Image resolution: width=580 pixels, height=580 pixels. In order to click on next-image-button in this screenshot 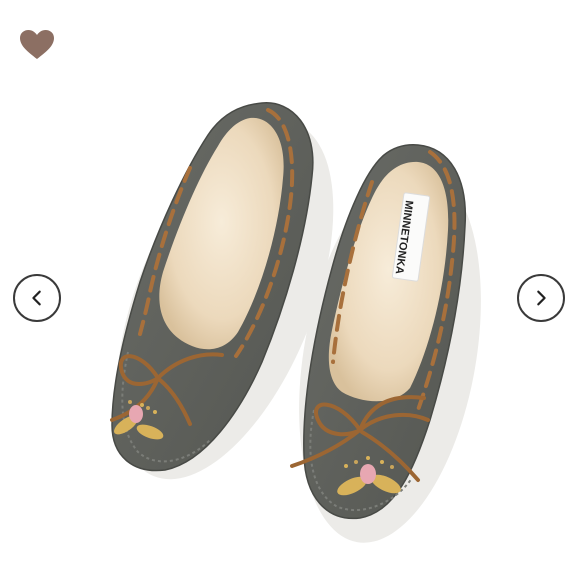, I will do `click(541, 298)`.